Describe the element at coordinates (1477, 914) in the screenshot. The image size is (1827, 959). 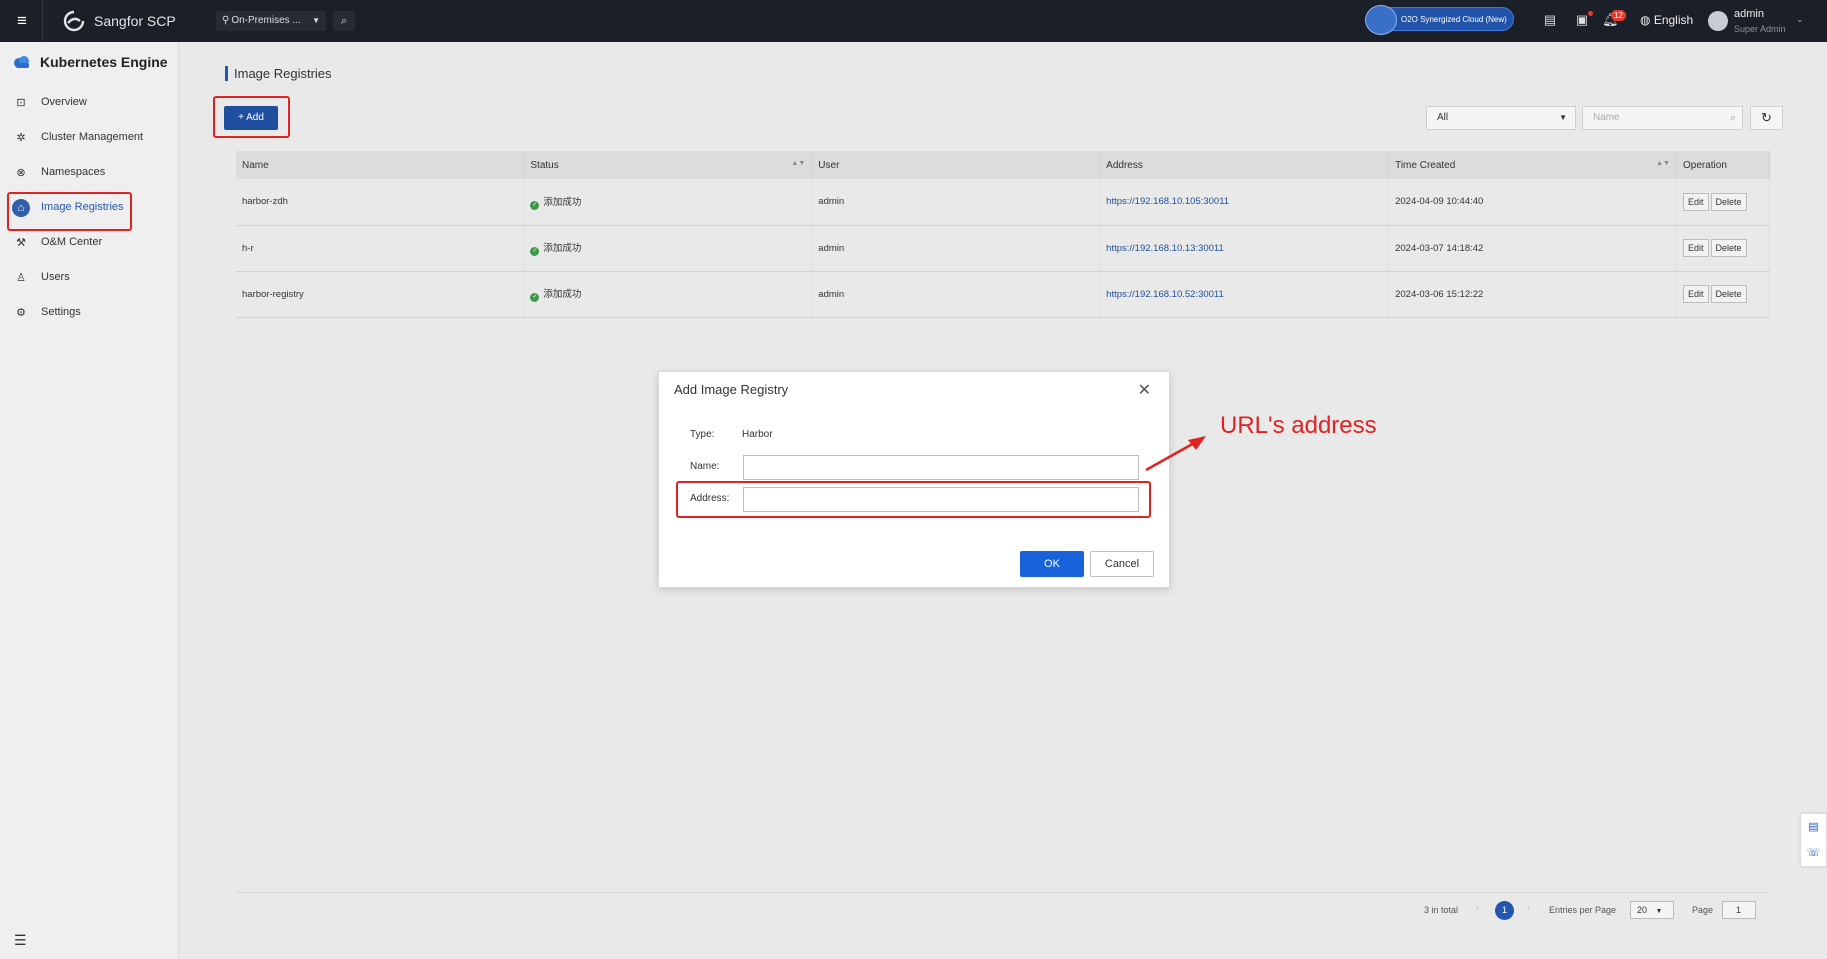
I see `prev-page-icon: ‹` at that location.